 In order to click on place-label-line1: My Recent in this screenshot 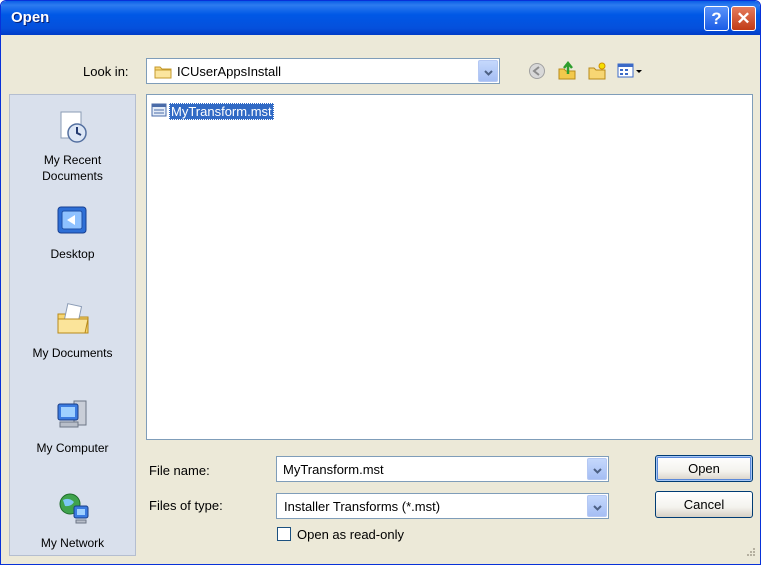, I will do `click(72, 160)`.